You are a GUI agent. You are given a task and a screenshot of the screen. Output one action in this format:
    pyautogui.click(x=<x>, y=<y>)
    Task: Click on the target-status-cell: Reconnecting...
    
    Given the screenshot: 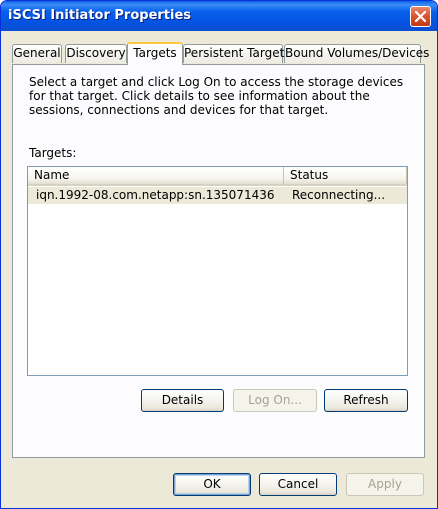 What is the action you would take?
    pyautogui.click(x=339, y=195)
    